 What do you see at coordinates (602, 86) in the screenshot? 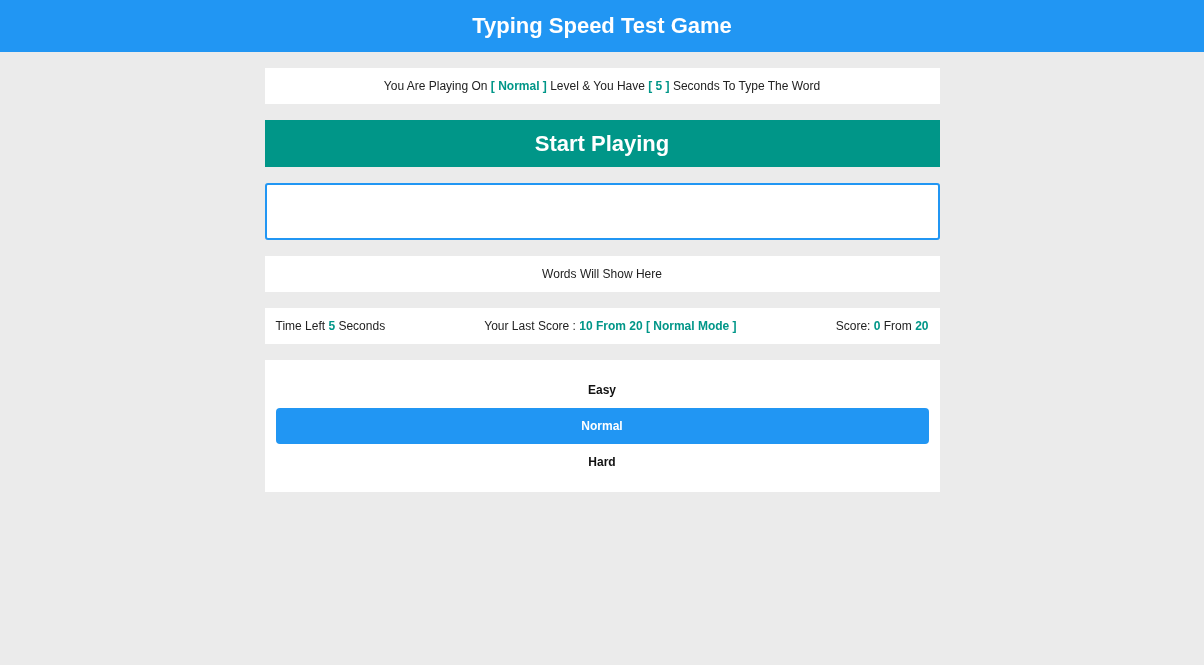
I see `level-info-text: You Are Playing On [ Normal ] Level & You Have [ 5 ] Seconds To Type The Word` at bounding box center [602, 86].